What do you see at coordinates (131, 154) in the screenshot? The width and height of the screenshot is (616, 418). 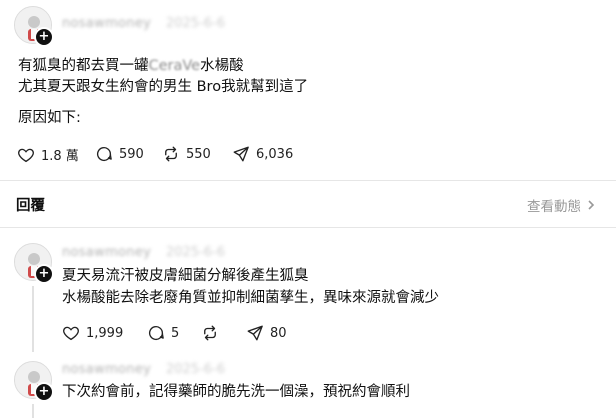 I see `comment-count: 590` at bounding box center [131, 154].